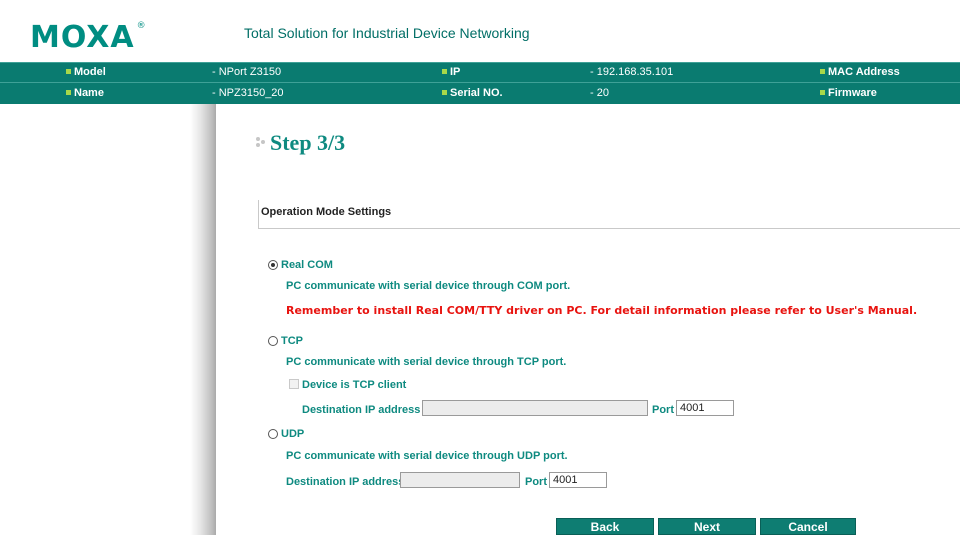 This screenshot has height=536, width=960. I want to click on model-value: - NPort Z3150, so click(247, 72).